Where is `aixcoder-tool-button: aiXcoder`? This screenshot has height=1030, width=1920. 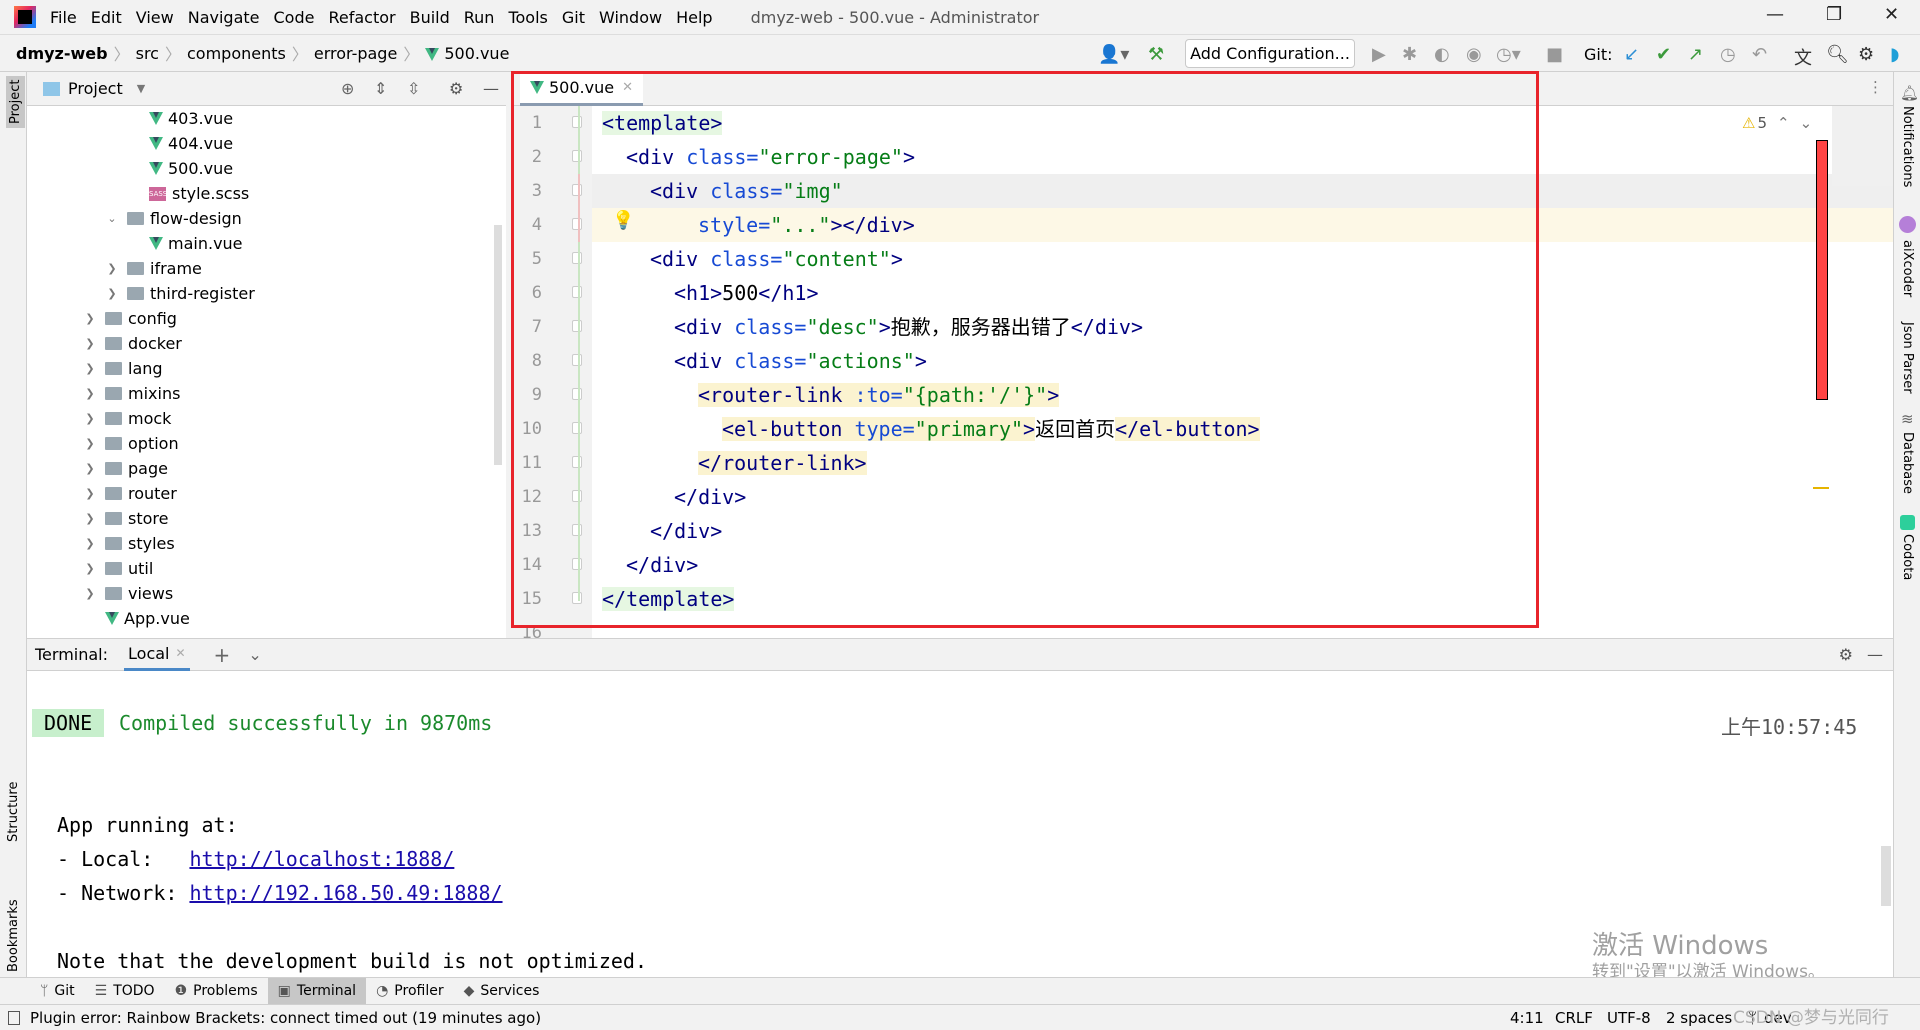
aixcoder-tool-button: aiXcoder is located at coordinates (1907, 268).